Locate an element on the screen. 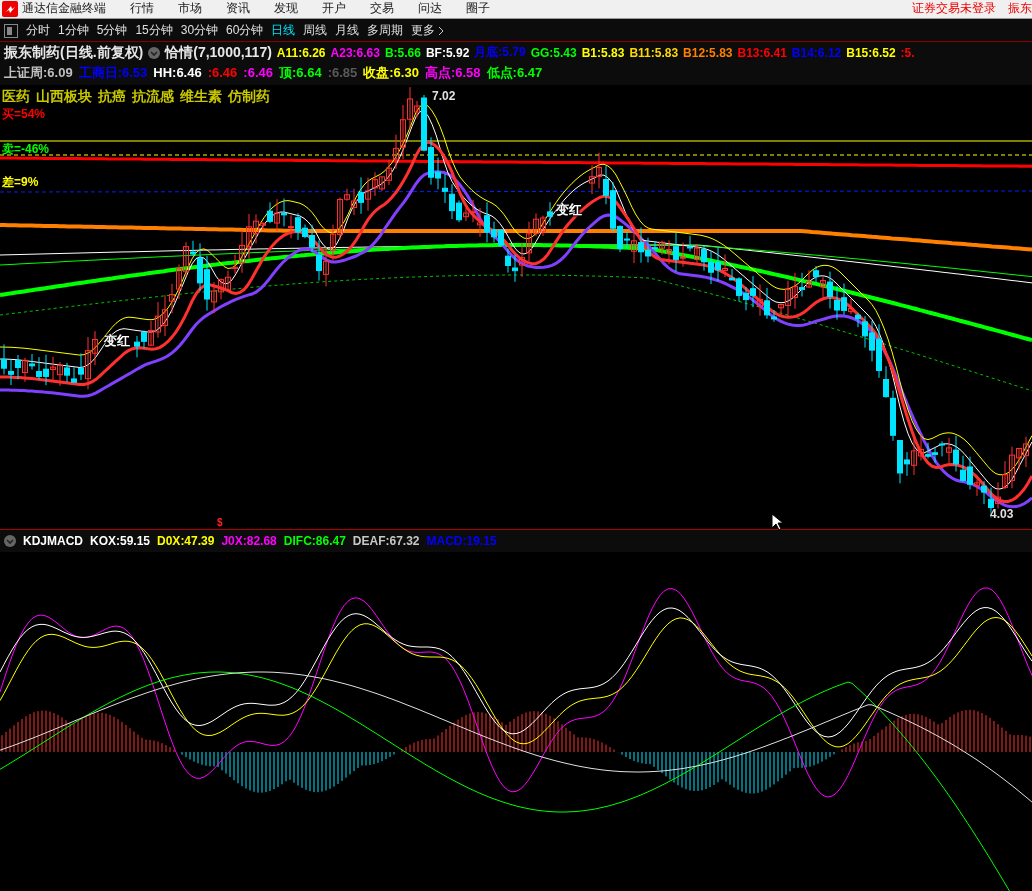  menu-item: 开户 is located at coordinates (334, 9).